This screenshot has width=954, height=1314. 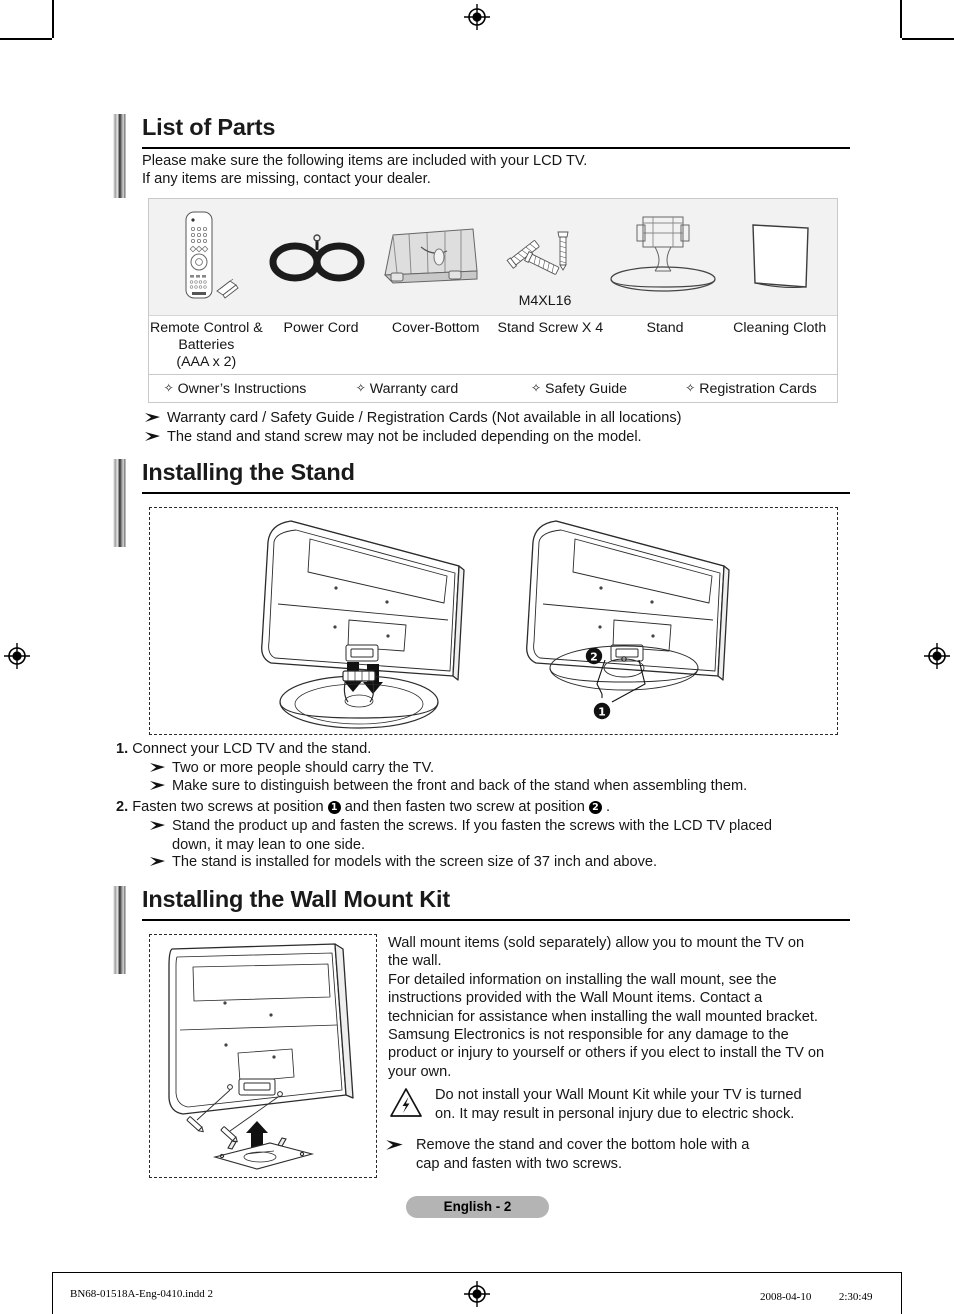 What do you see at coordinates (663, 254) in the screenshot?
I see `stand-icon` at bounding box center [663, 254].